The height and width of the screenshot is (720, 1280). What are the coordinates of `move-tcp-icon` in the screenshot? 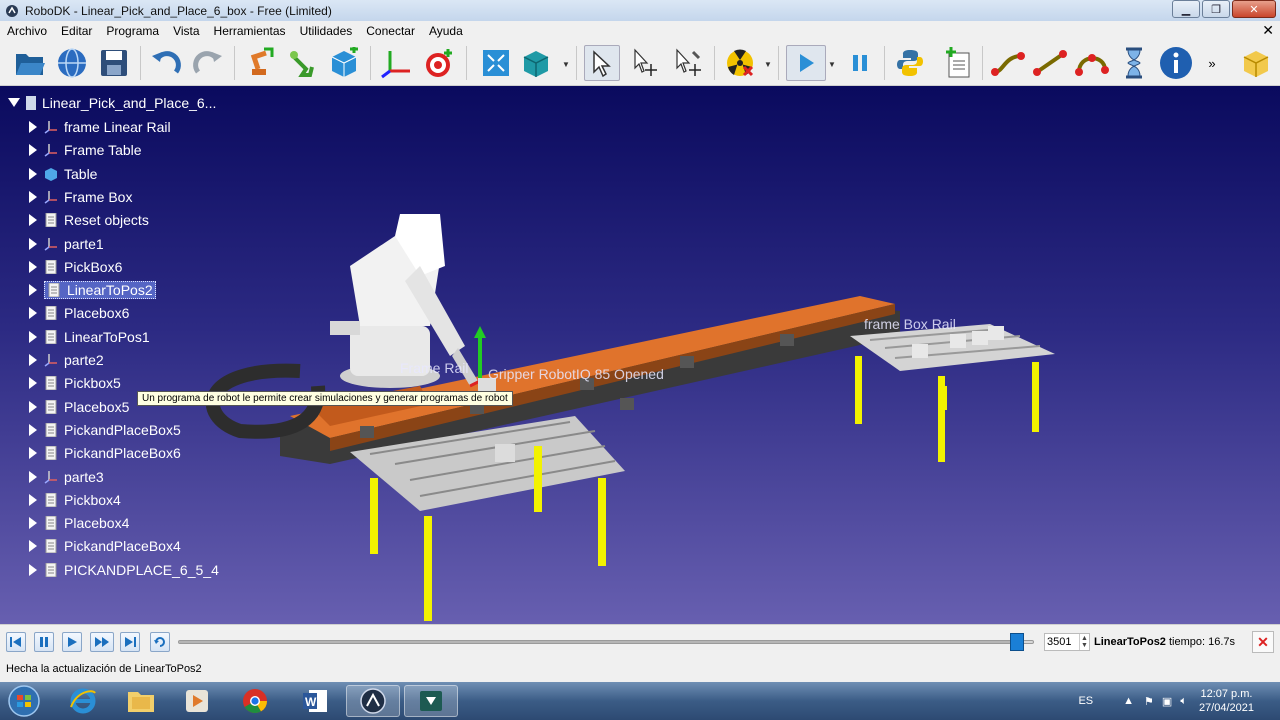 It's located at (688, 63).